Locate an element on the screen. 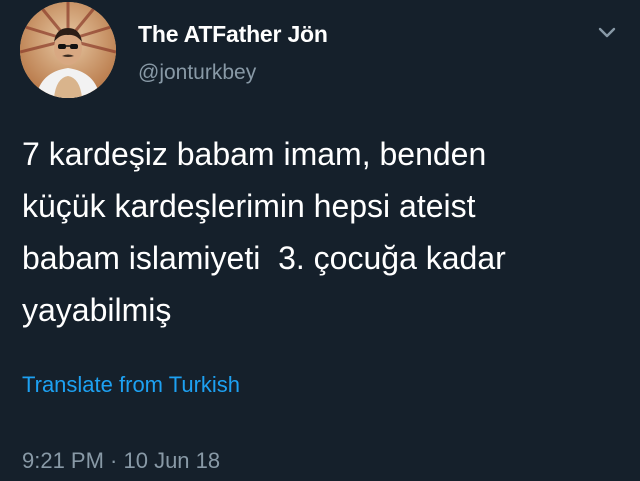 The width and height of the screenshot is (640, 481). tweet-text-line: babam islamiyeti 3. çocuğa kadar is located at coordinates (264, 258).